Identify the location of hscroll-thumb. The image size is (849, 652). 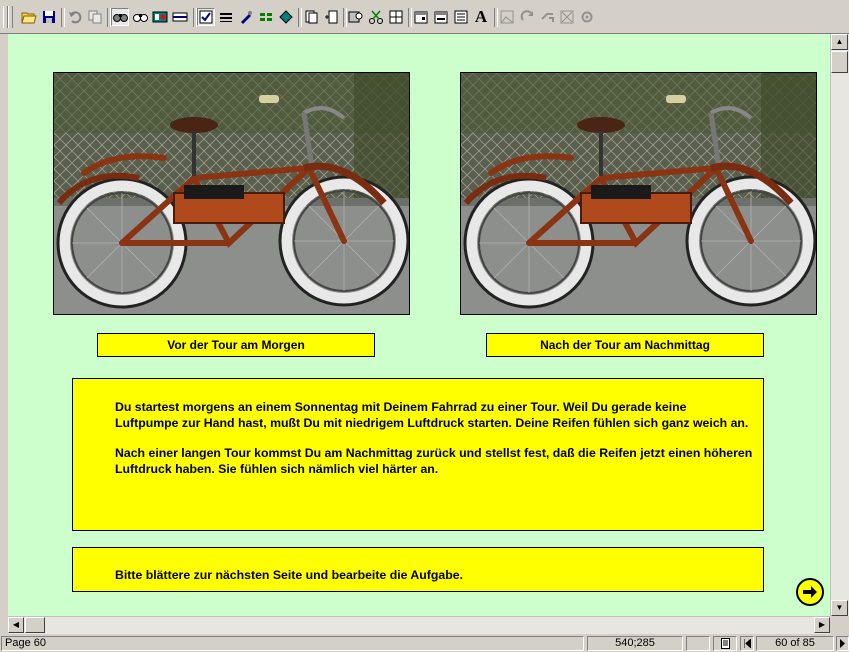
(35, 625).